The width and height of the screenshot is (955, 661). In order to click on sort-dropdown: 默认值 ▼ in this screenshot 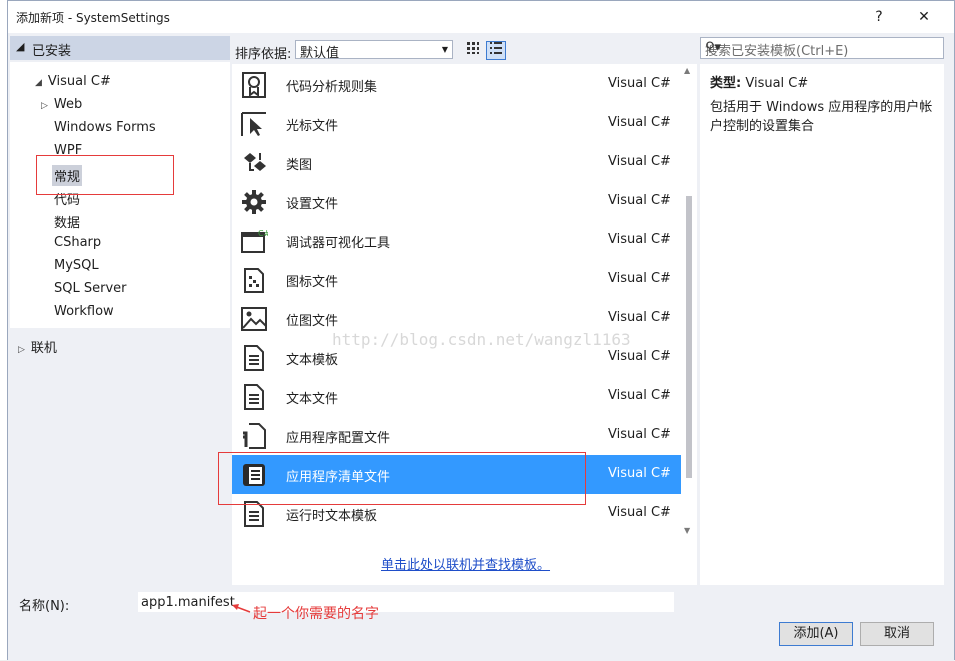, I will do `click(374, 50)`.